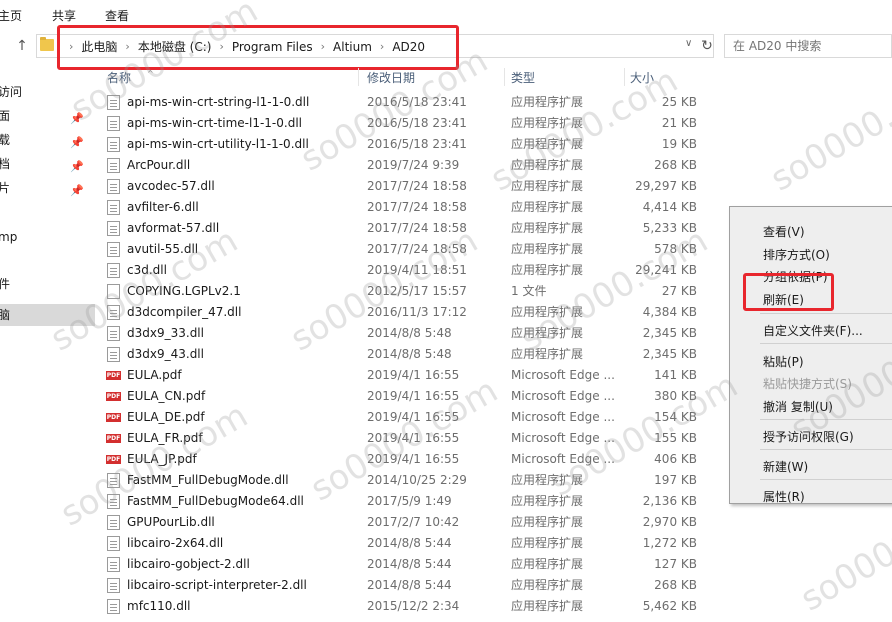 This screenshot has width=892, height=622. I want to click on tab-share: 共享, so click(64, 15).